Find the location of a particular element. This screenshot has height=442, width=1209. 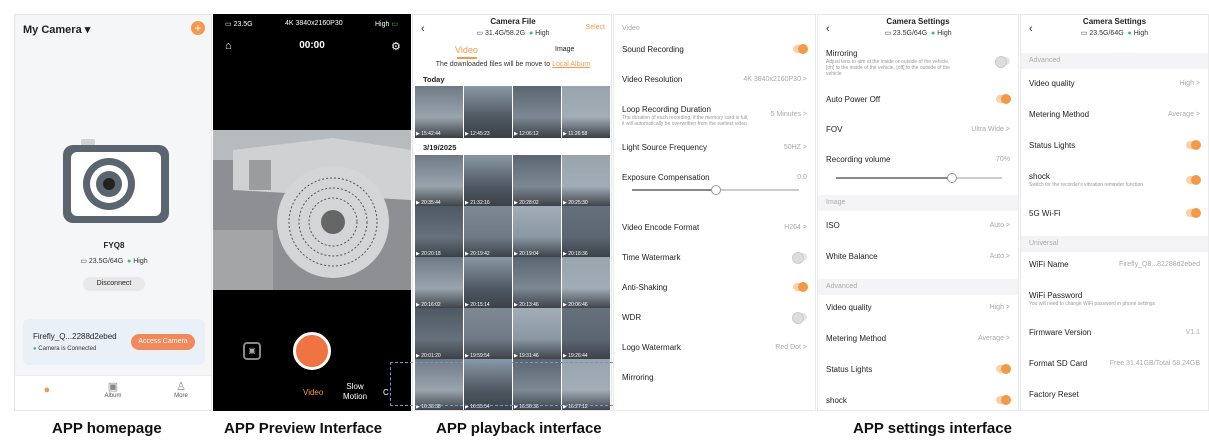

setting-row: White Balance Auto > is located at coordinates (918, 260).